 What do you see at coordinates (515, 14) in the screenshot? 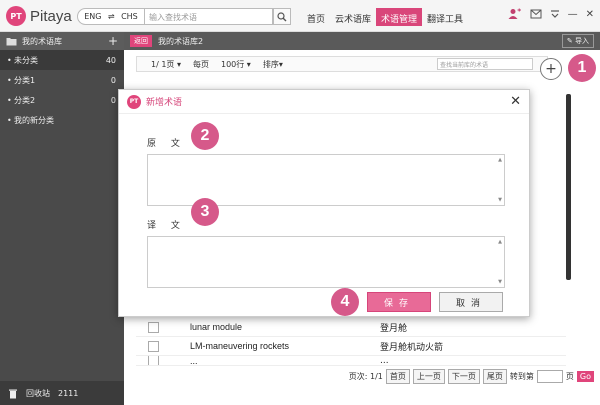
I see `user-icon` at bounding box center [515, 14].